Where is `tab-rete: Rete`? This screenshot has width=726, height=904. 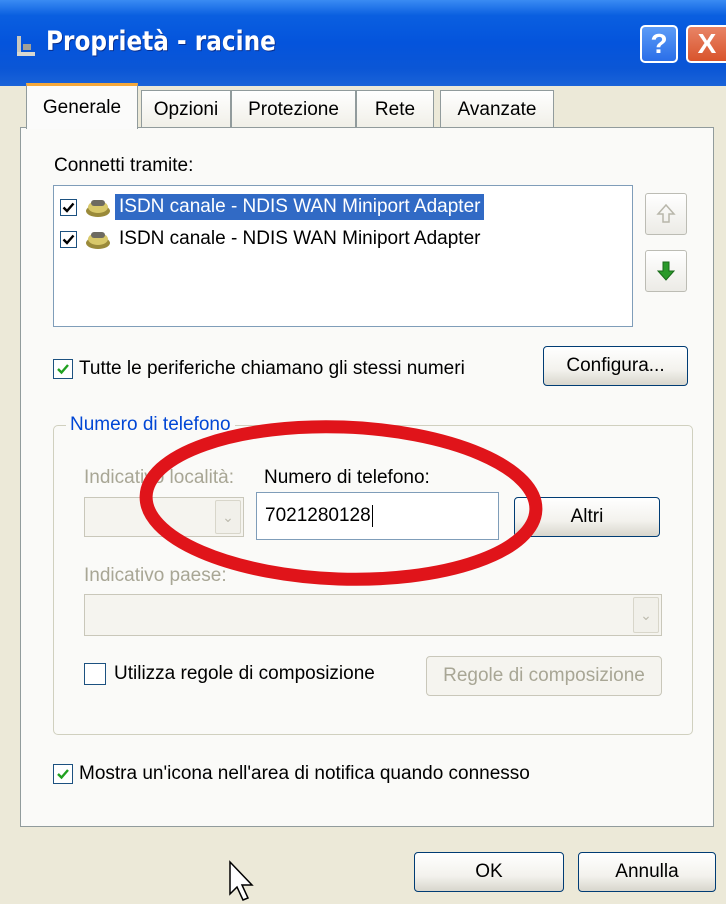 tab-rete: Rete is located at coordinates (395, 109).